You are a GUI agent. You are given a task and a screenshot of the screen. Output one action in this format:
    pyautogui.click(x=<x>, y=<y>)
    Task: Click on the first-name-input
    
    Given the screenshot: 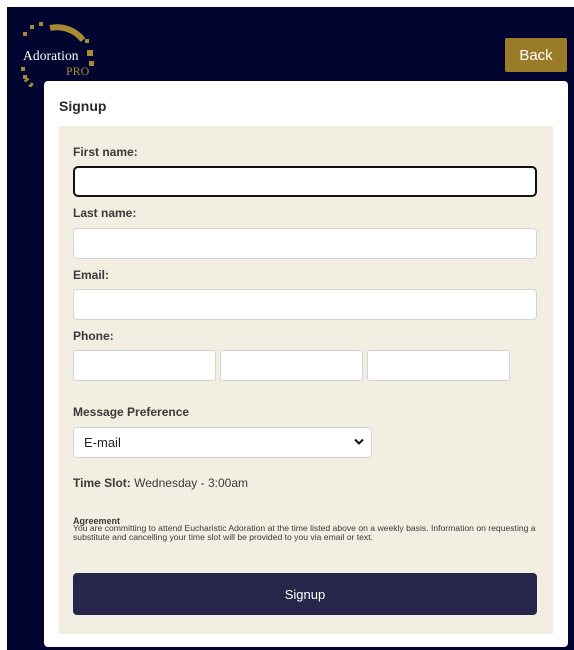 What is the action you would take?
    pyautogui.click(x=305, y=181)
    